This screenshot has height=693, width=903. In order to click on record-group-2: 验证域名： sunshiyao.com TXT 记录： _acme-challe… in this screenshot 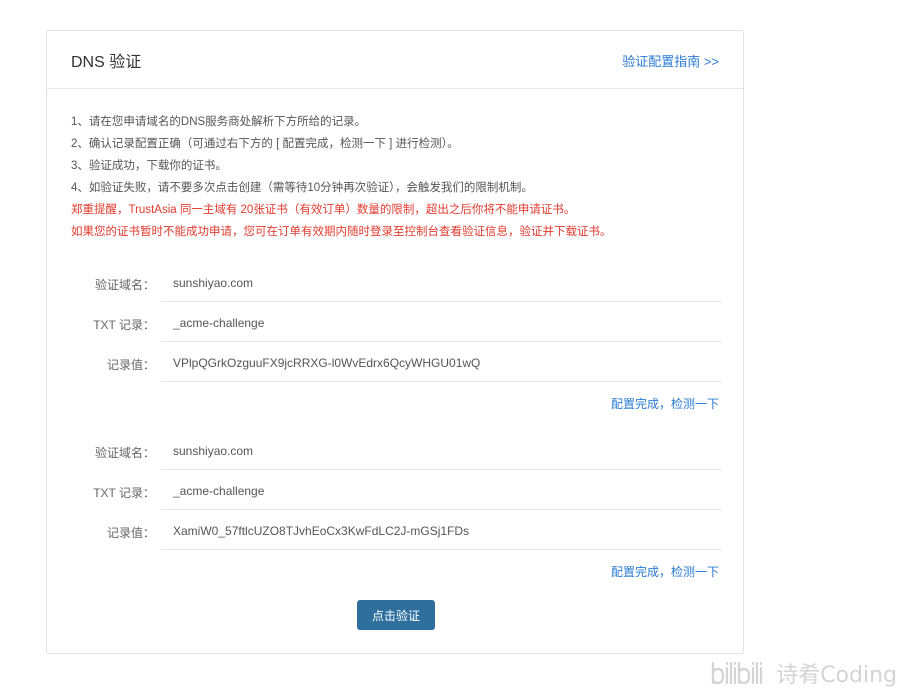, I will do `click(396, 490)`.